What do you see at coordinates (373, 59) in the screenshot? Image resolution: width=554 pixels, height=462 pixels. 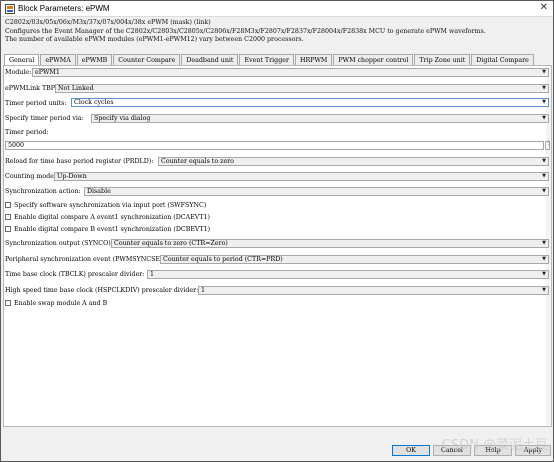 I see `tab-pwm-chopper-control: PWM chopper control` at bounding box center [373, 59].